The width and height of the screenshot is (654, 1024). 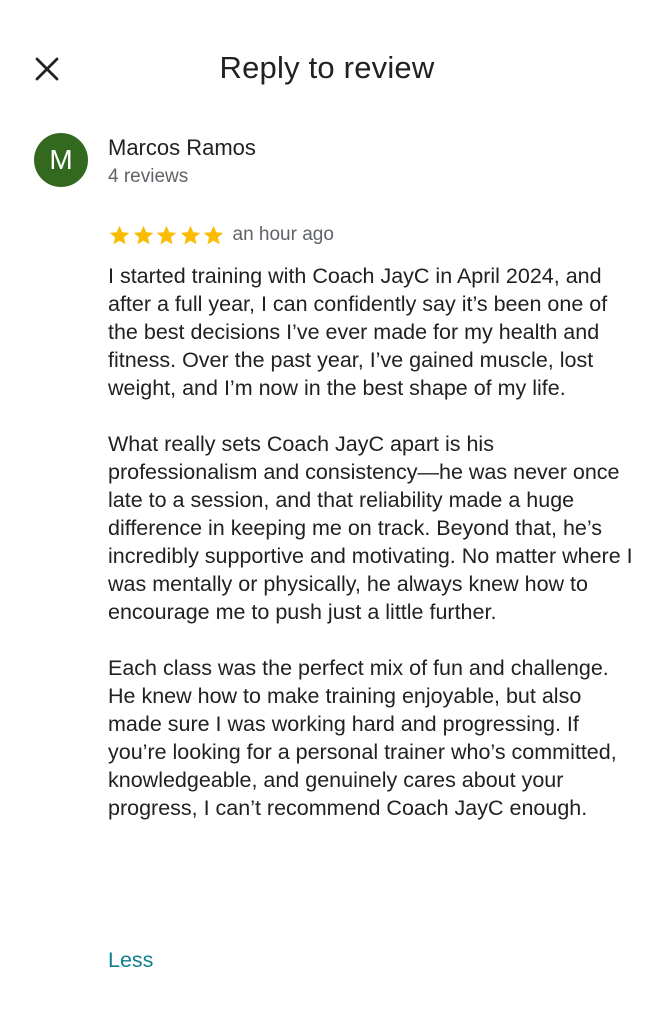 What do you see at coordinates (283, 234) in the screenshot?
I see `review-time: an hour ago` at bounding box center [283, 234].